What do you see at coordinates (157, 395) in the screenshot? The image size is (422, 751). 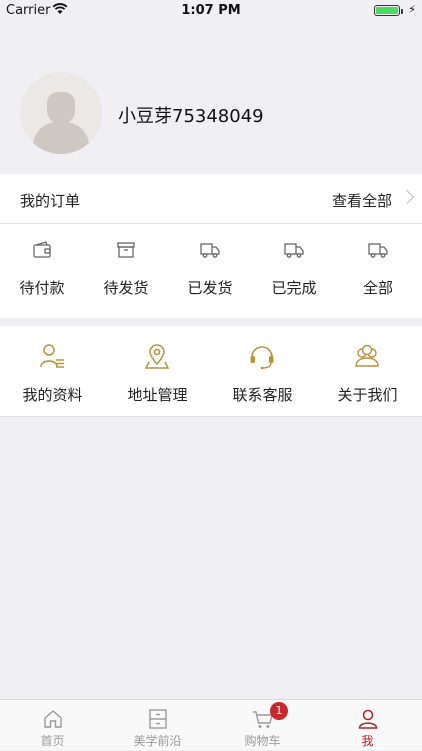 I see `address-management-label: 地址管理` at bounding box center [157, 395].